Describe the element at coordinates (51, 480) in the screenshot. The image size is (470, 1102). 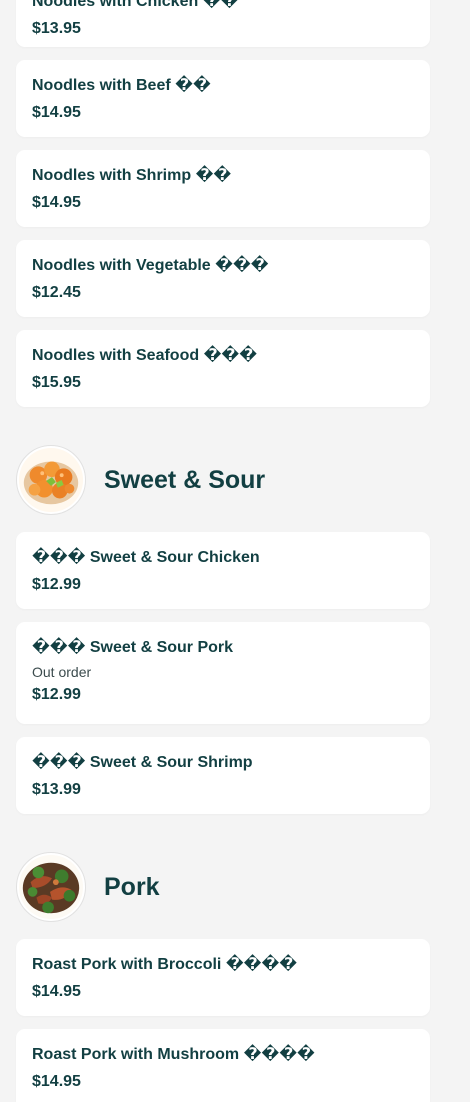
I see `sweet-sour-dish-image` at that location.